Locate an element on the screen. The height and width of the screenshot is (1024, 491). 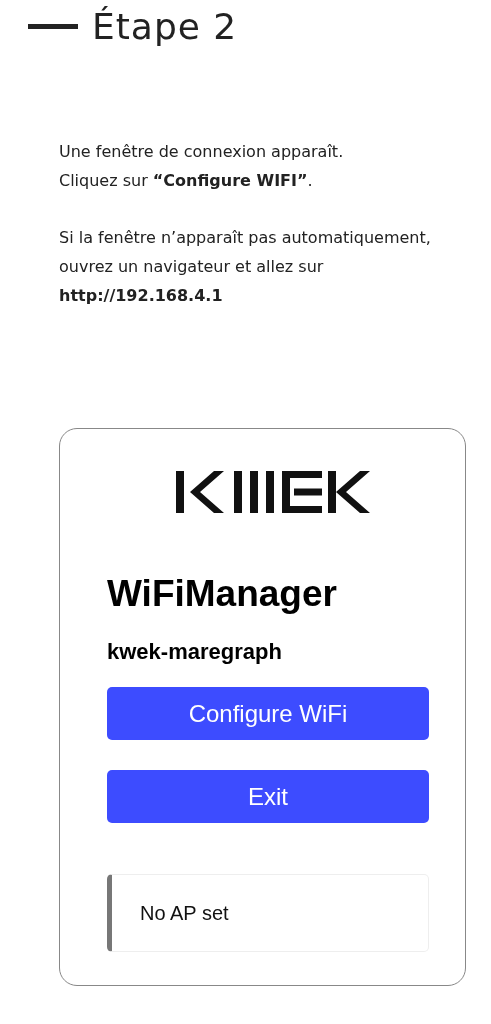
configure-button: Configure WiFi is located at coordinates (268, 713).